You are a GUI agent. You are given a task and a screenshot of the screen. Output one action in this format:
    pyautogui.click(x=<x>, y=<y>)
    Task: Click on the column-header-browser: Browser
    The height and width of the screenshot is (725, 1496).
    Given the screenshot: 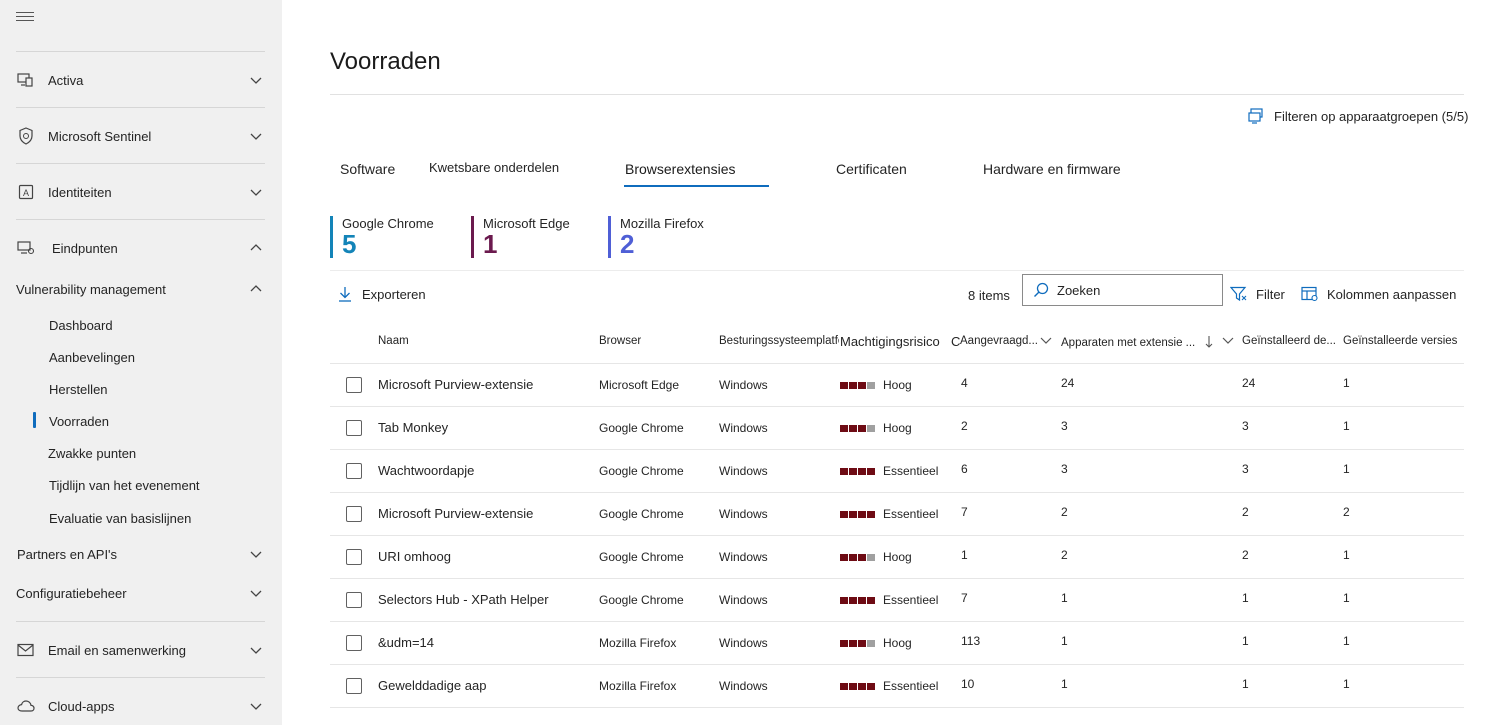 What is the action you would take?
    pyautogui.click(x=620, y=341)
    